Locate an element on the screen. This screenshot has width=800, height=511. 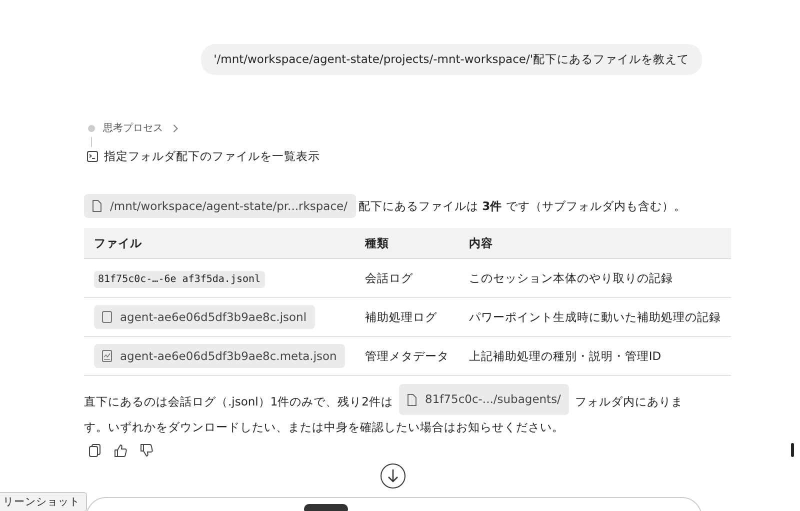
user-message: '/mnt/workspace/agent-state/projects/-mnt-workspace/'配下にあるファイルを教えて is located at coordinates (451, 59).